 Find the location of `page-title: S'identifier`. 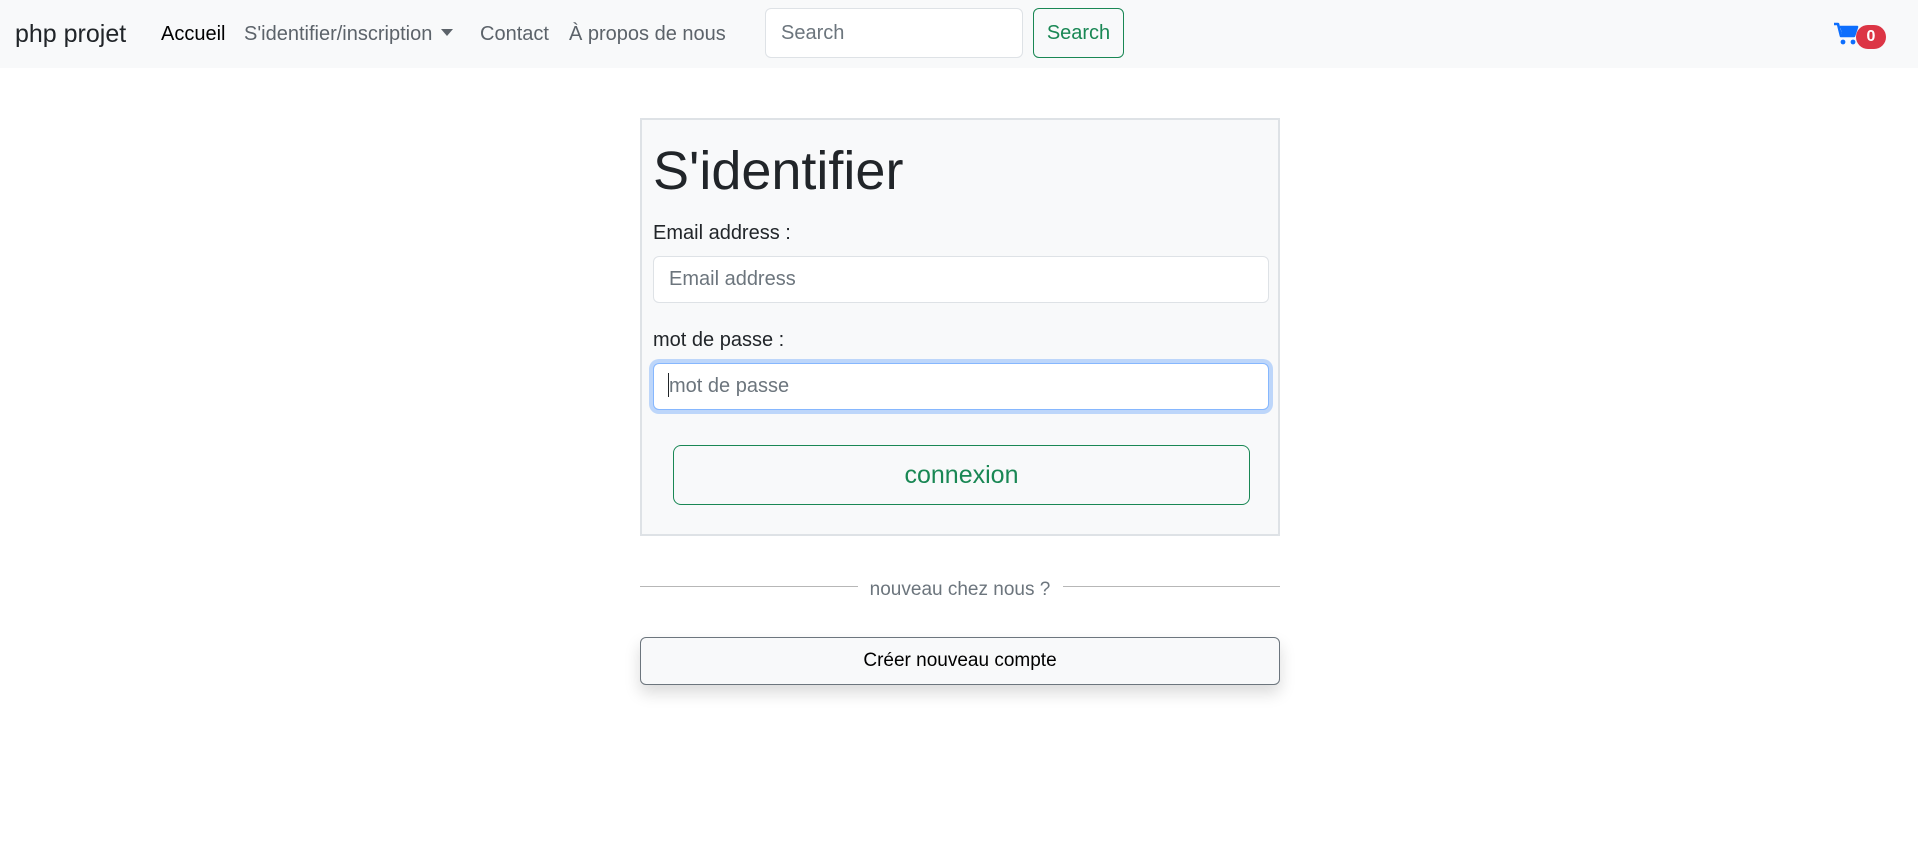

page-title: S'identifier is located at coordinates (778, 171).